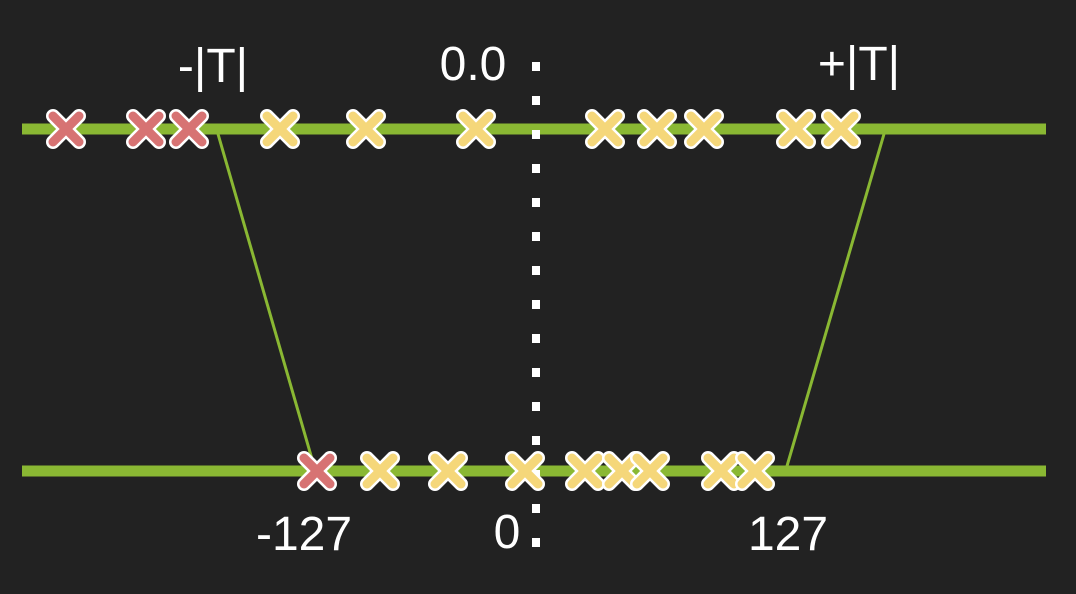 This screenshot has height=594, width=1076. I want to click on pos-mapping-line, so click(835, 300).